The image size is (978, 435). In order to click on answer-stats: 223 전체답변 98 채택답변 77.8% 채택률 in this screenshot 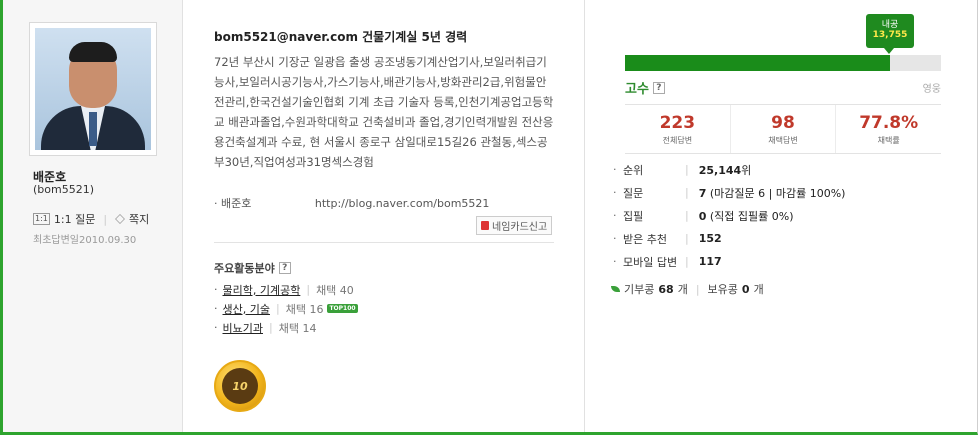, I will do `click(783, 129)`.